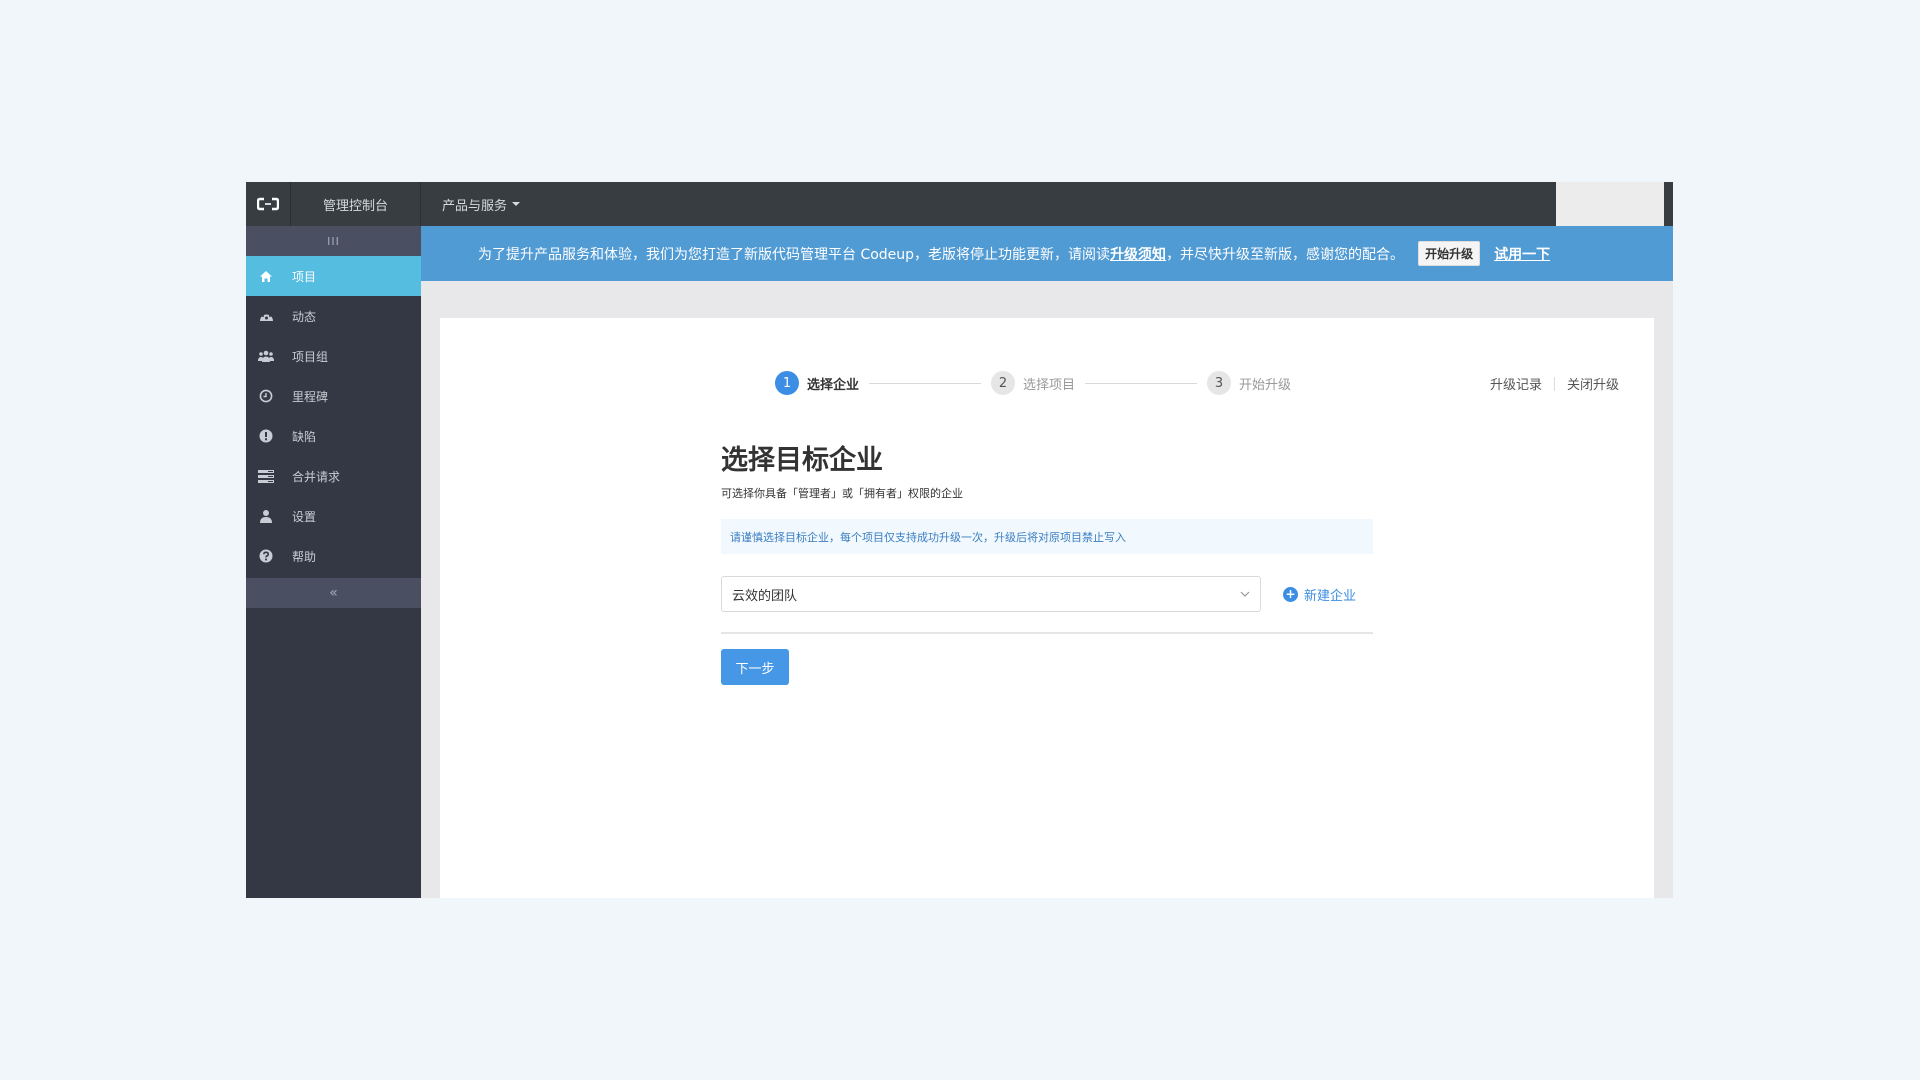 The height and width of the screenshot is (1080, 1920). I want to click on warning-notice: 请谨慎选择目标企业，每个项目仅支持成功升级一次，升级后将对原项目禁止写入, so click(1047, 536).